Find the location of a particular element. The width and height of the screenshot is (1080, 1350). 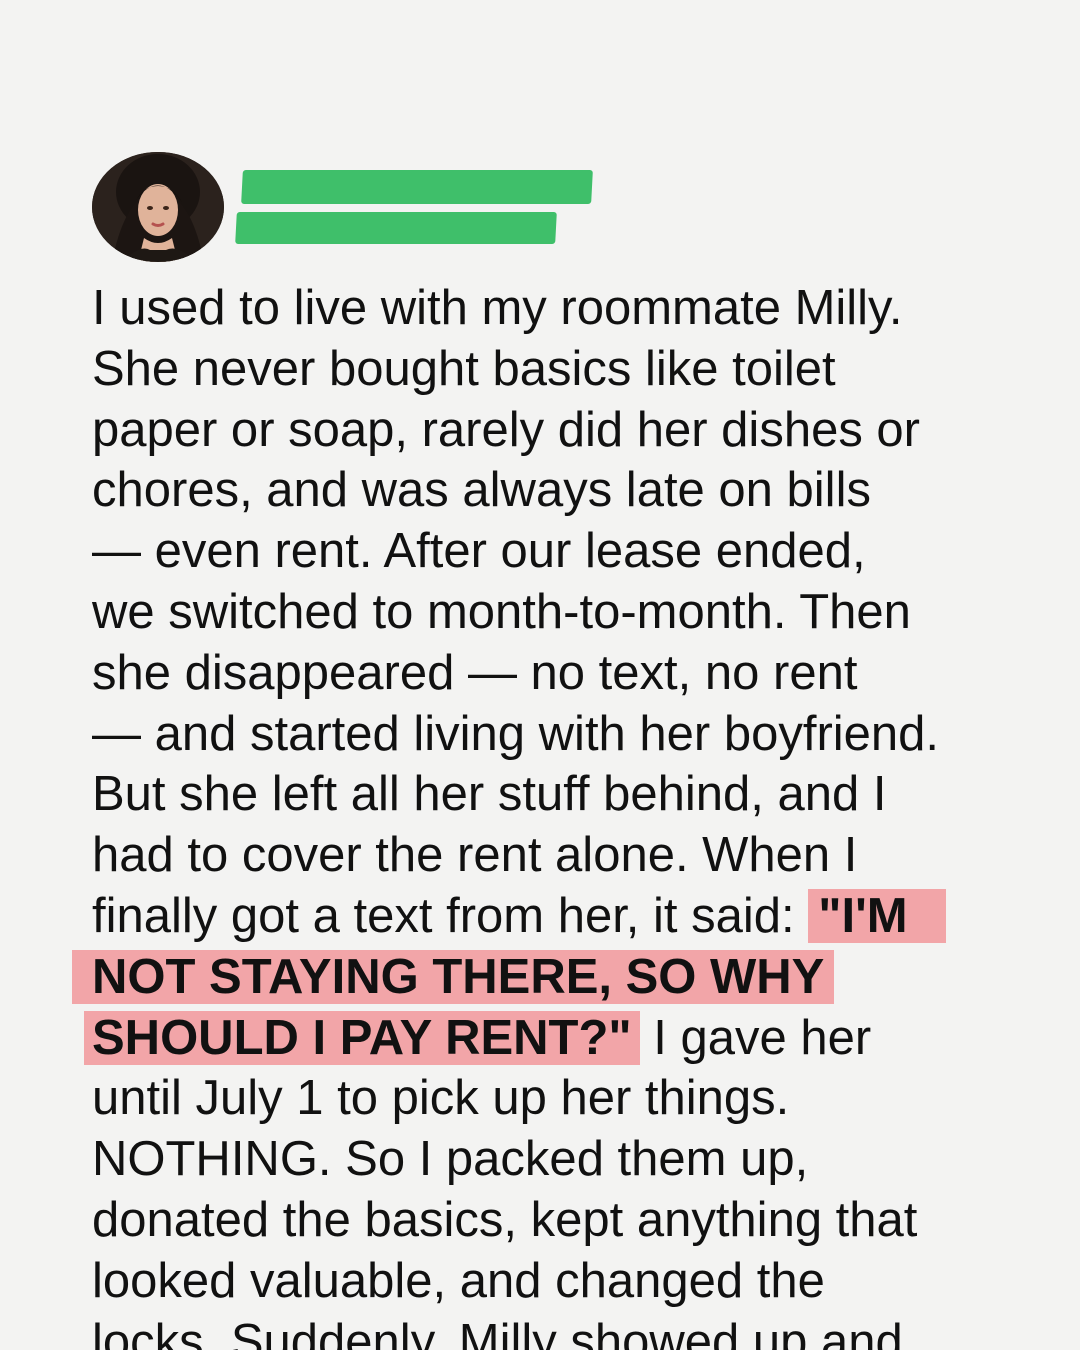

post-line: we switched to month-to-month. Then is located at coordinates (501, 611).